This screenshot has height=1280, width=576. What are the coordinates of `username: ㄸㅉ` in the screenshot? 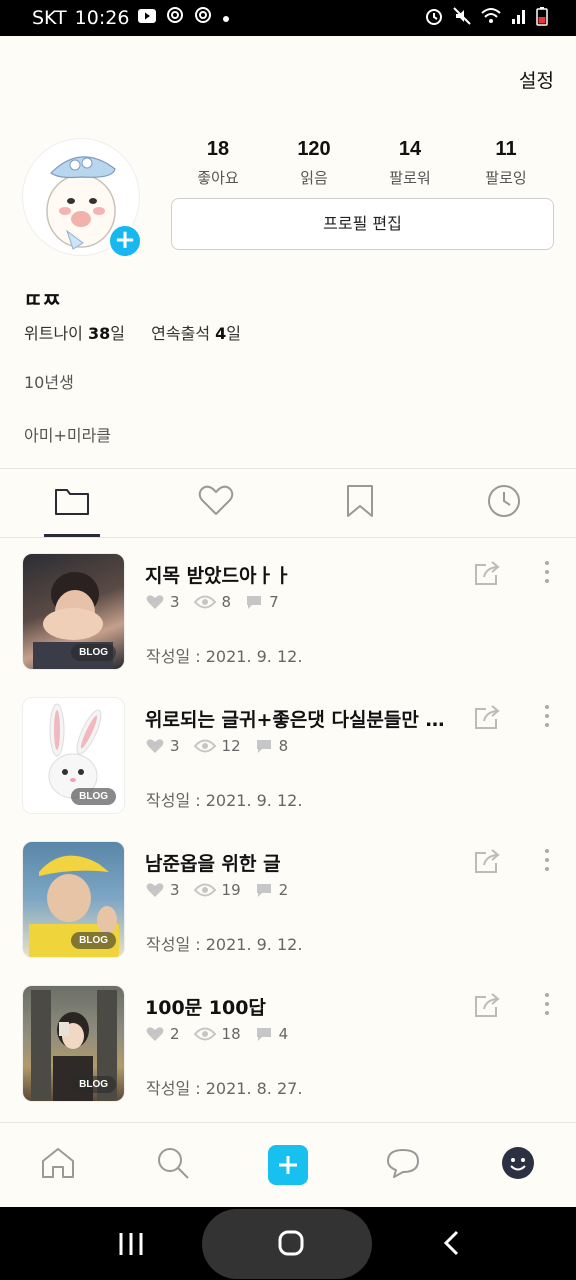 It's located at (42, 300).